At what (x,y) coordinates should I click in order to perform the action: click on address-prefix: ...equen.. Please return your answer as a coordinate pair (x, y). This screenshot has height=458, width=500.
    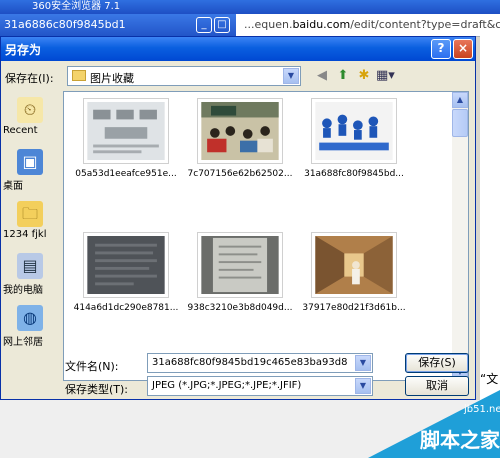
    Looking at the image, I should click on (268, 24).